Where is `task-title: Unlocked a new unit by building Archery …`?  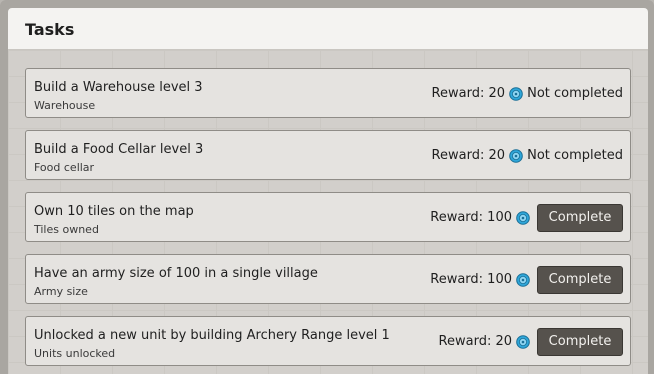
task-title: Unlocked a new unit by building Archery … is located at coordinates (212, 335).